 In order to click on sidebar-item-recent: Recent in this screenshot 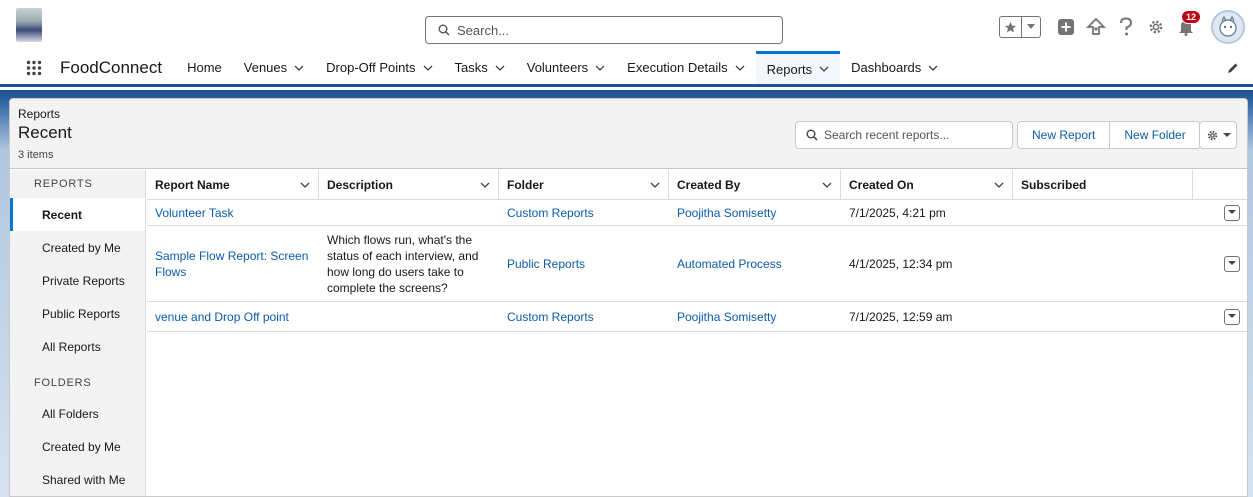, I will do `click(77, 214)`.